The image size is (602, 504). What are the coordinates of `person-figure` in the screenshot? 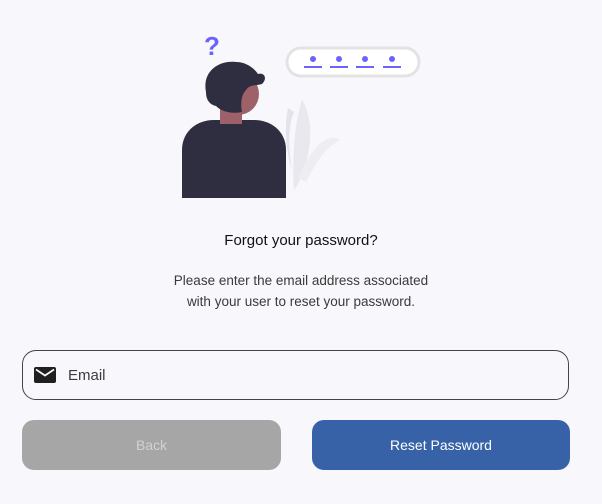 It's located at (234, 129).